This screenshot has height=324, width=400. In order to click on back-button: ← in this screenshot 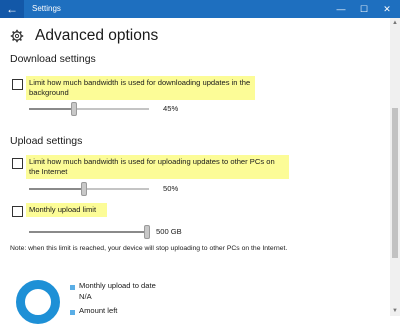, I will do `click(12, 9)`.